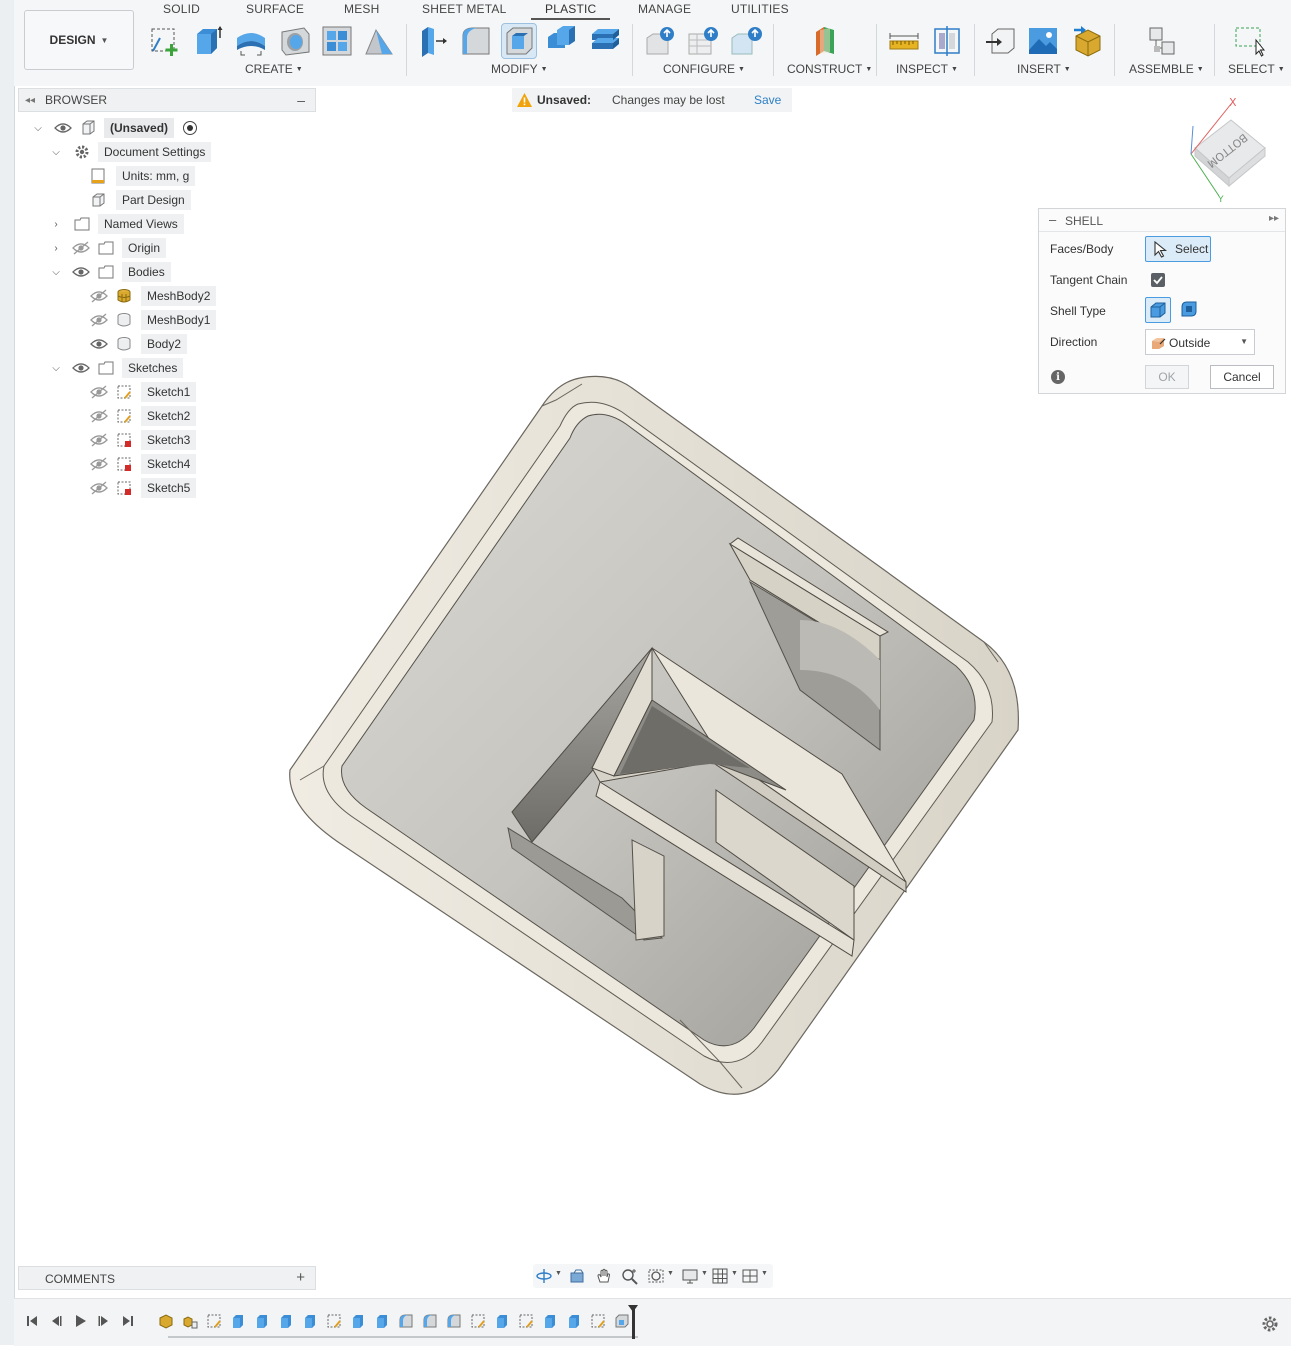  Describe the element at coordinates (544, 1276) in the screenshot. I see `orbit-icon` at that location.